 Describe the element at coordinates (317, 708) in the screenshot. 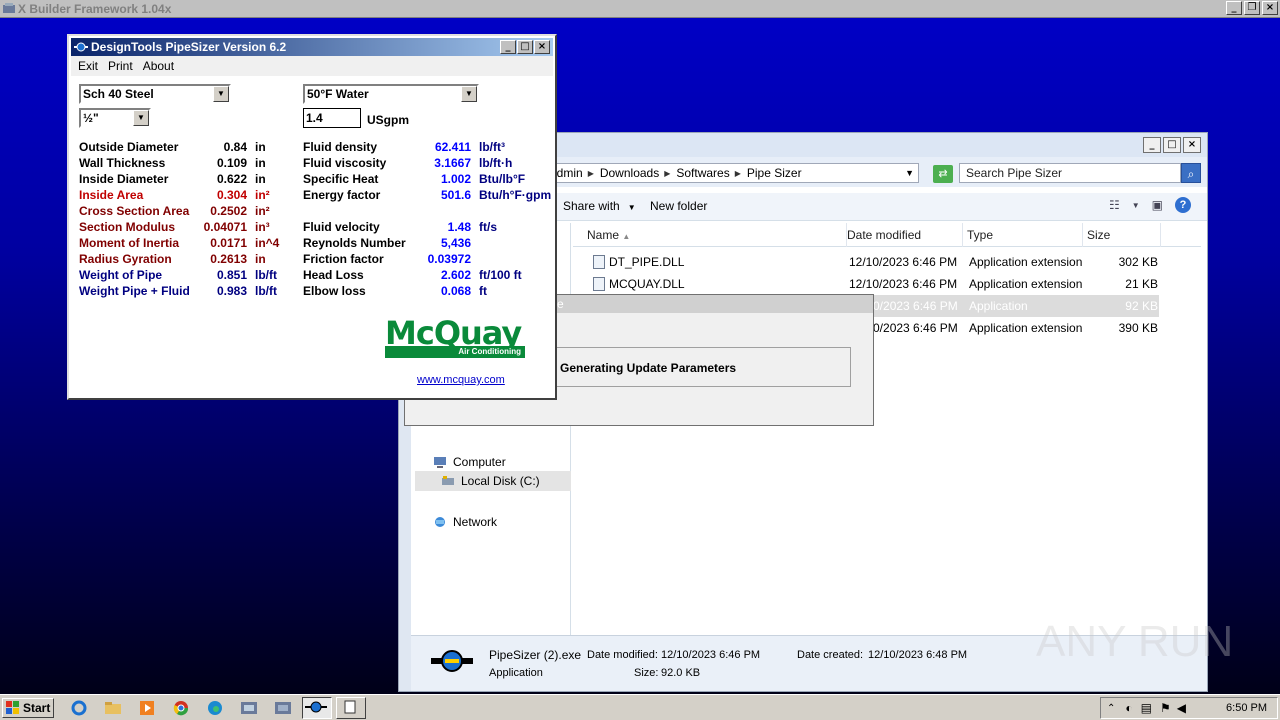

I see `pipesizer-task-button` at that location.